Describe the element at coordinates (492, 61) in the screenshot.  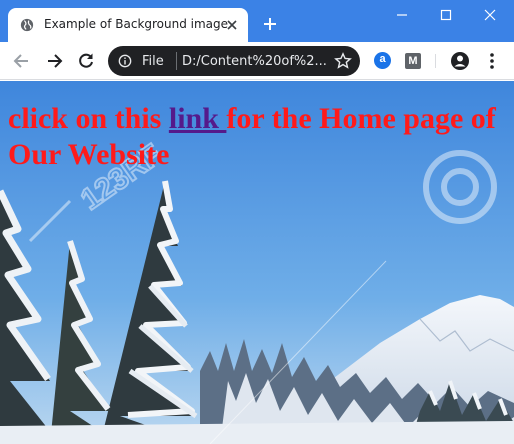
I see `kebab-menu-icon` at that location.